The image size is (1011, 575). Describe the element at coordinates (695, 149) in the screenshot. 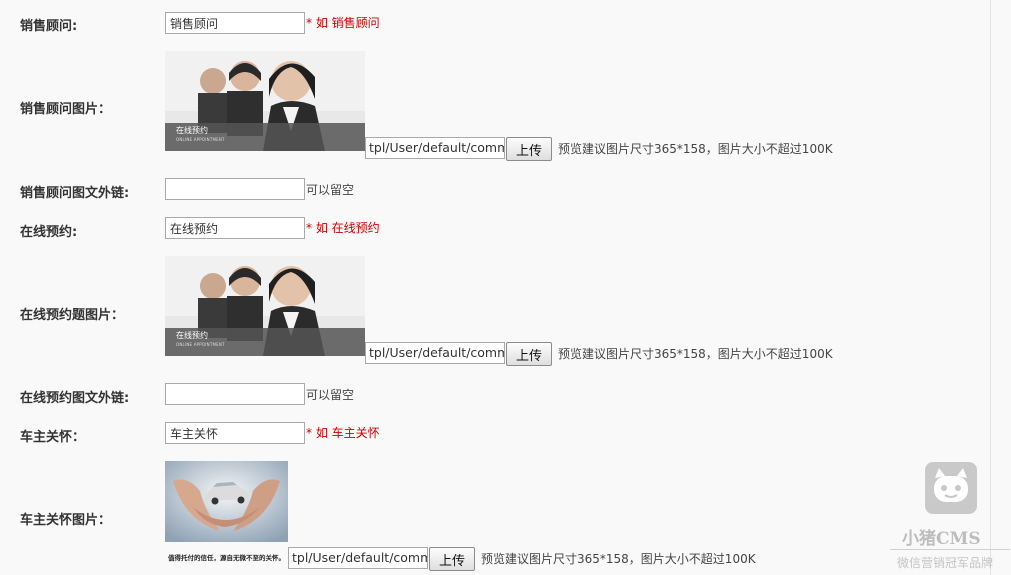

I see `sales-advisor-image-note: 预览建议图片尺寸365*158，图片大小不超过100K` at that location.